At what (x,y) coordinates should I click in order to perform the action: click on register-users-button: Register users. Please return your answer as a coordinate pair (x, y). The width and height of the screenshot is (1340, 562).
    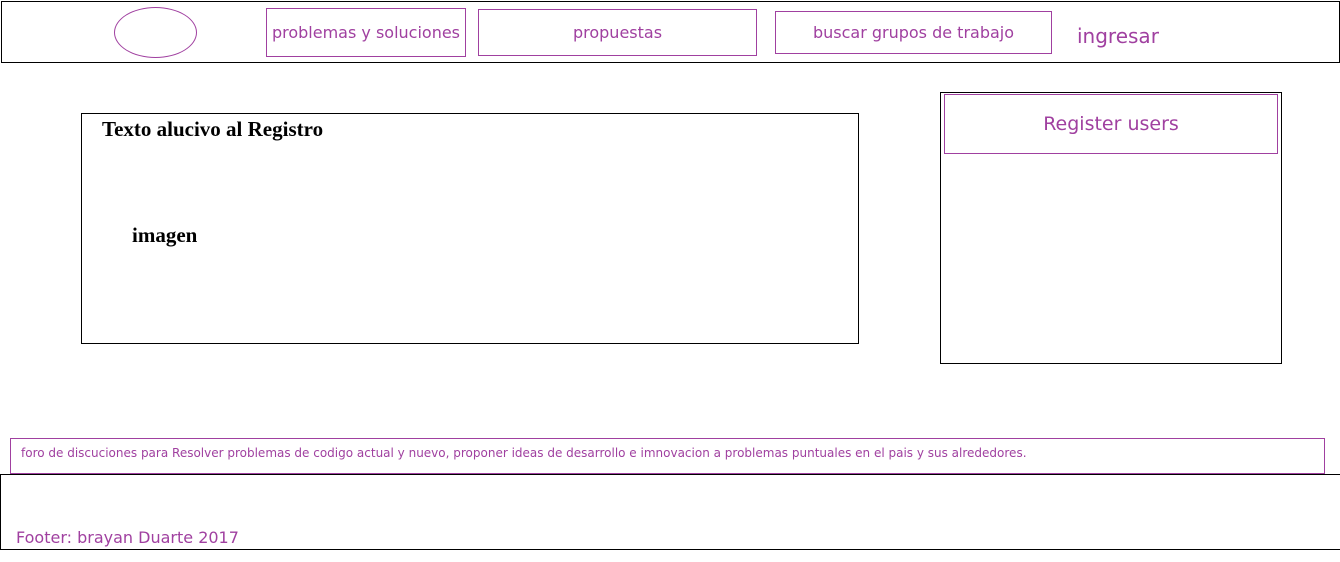
    Looking at the image, I should click on (1111, 124).